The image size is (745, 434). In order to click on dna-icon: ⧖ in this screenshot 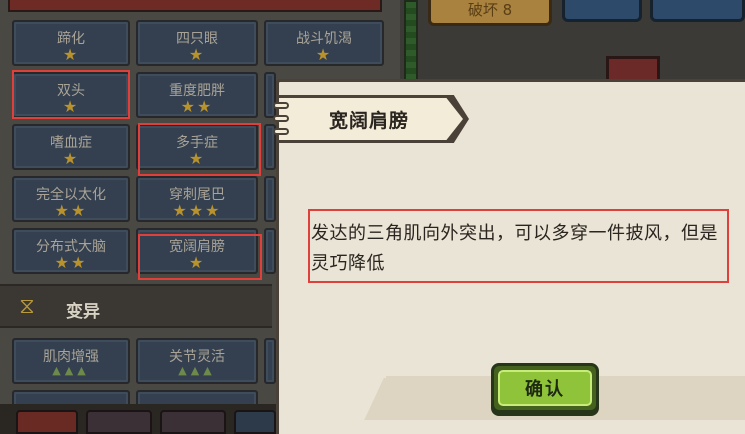, I will do `click(27, 306)`.